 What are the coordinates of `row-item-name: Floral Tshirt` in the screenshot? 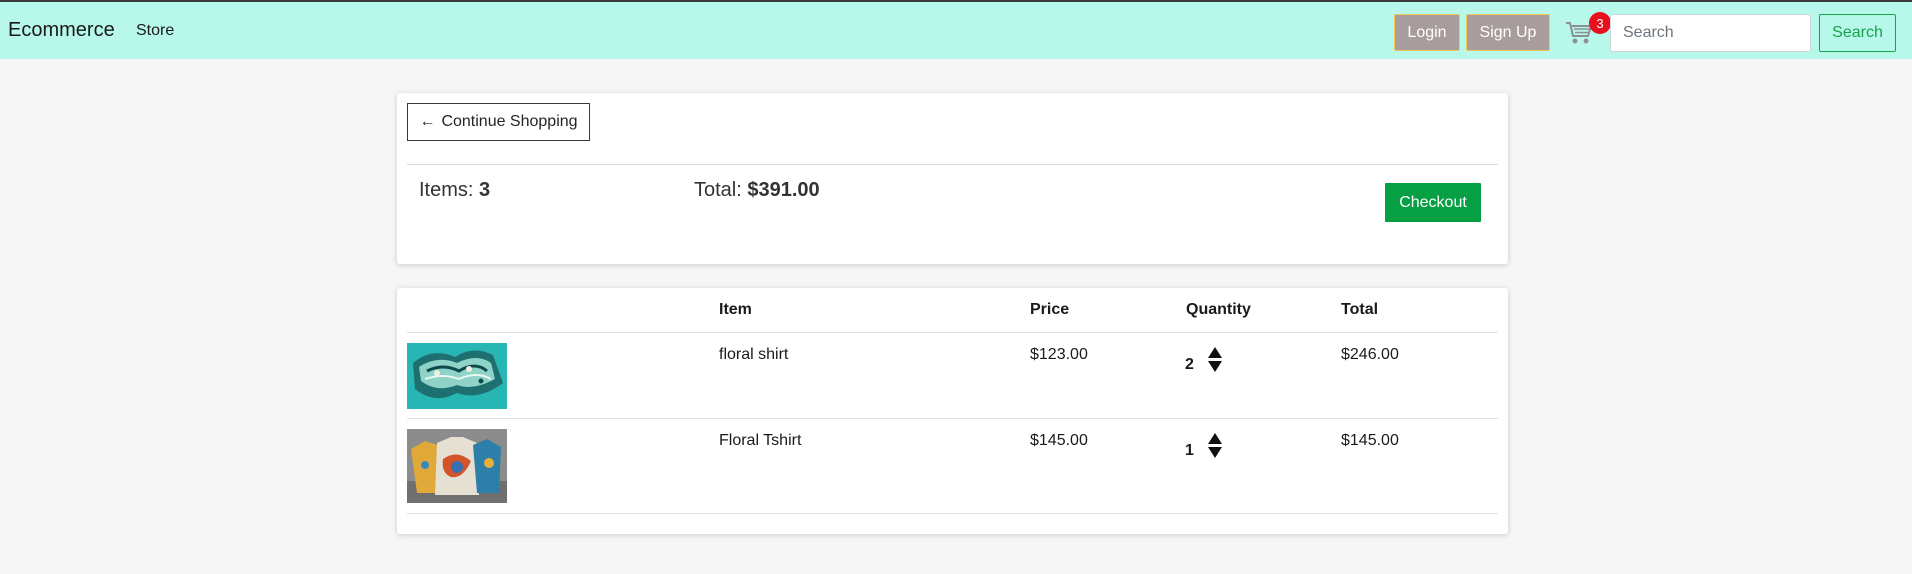 It's located at (760, 440).